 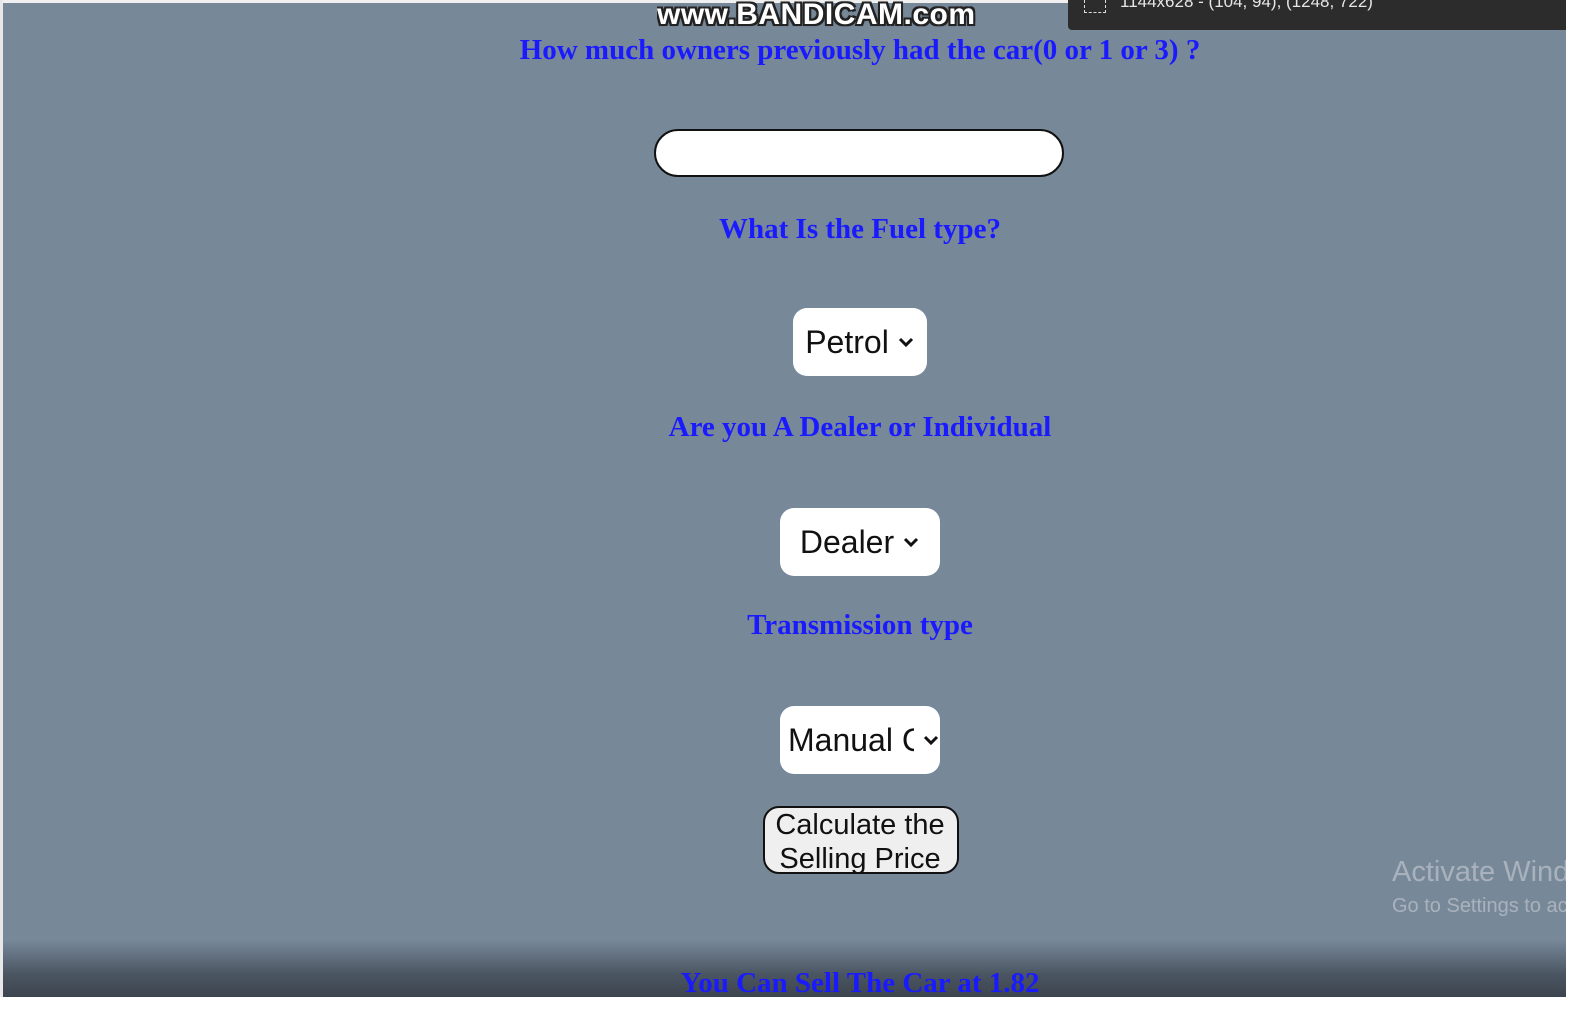 I want to click on fuel-type-value: Petrol, so click(x=847, y=341).